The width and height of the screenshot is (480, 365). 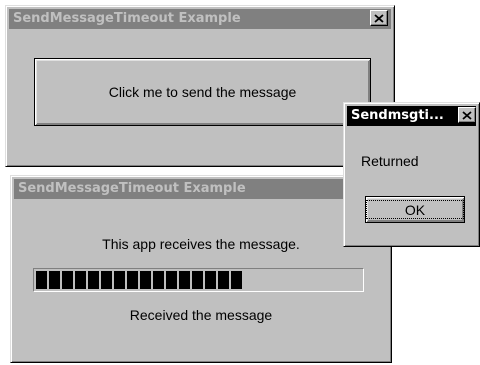 I want to click on receiver-window-titlebar: SendMessageTimeout Example, so click(x=201, y=189).